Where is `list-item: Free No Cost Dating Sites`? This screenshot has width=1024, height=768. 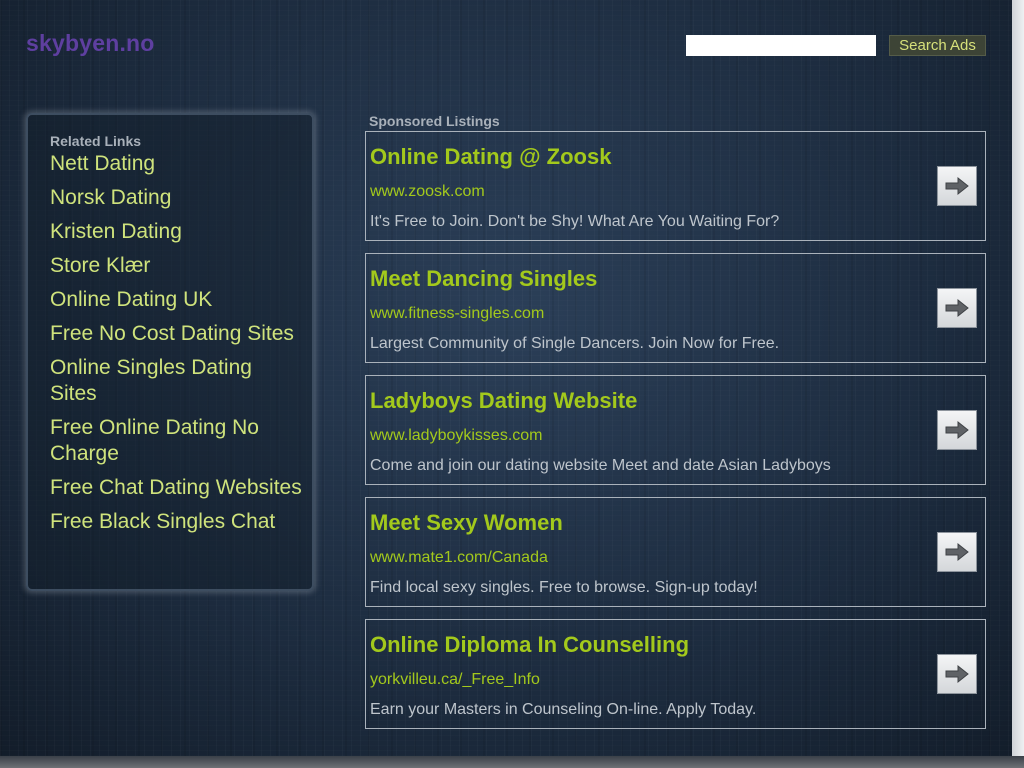 list-item: Free No Cost Dating Sites is located at coordinates (176, 335).